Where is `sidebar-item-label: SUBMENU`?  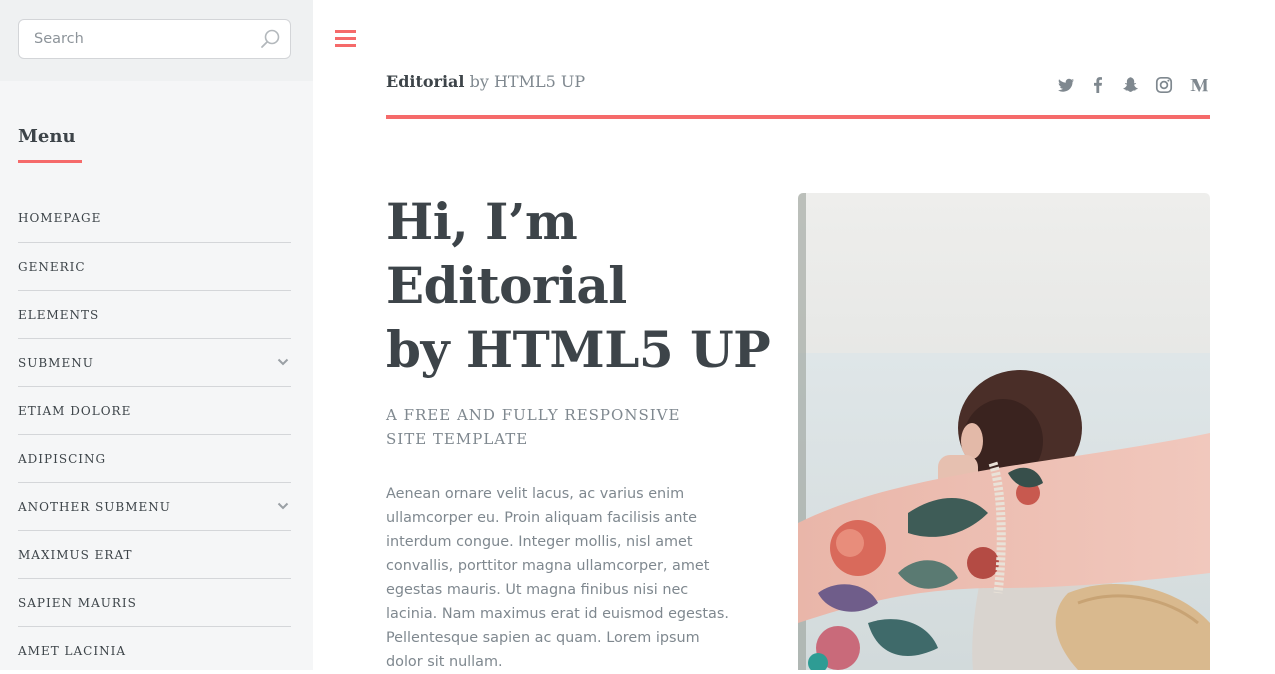 sidebar-item-label: SUBMENU is located at coordinates (56, 362).